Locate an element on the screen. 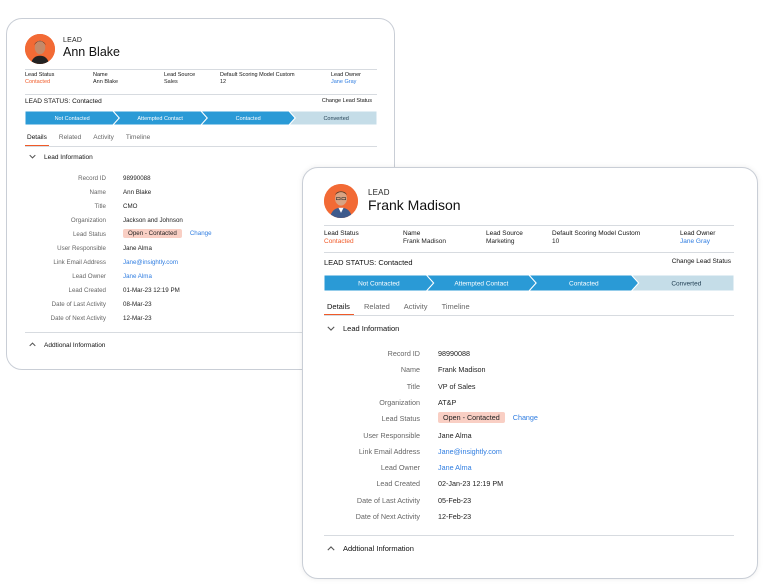 Image resolution: width=768 pixels, height=585 pixels. detail-value-lead-created: 02-Jan-23 12:19 PM is located at coordinates (471, 484).